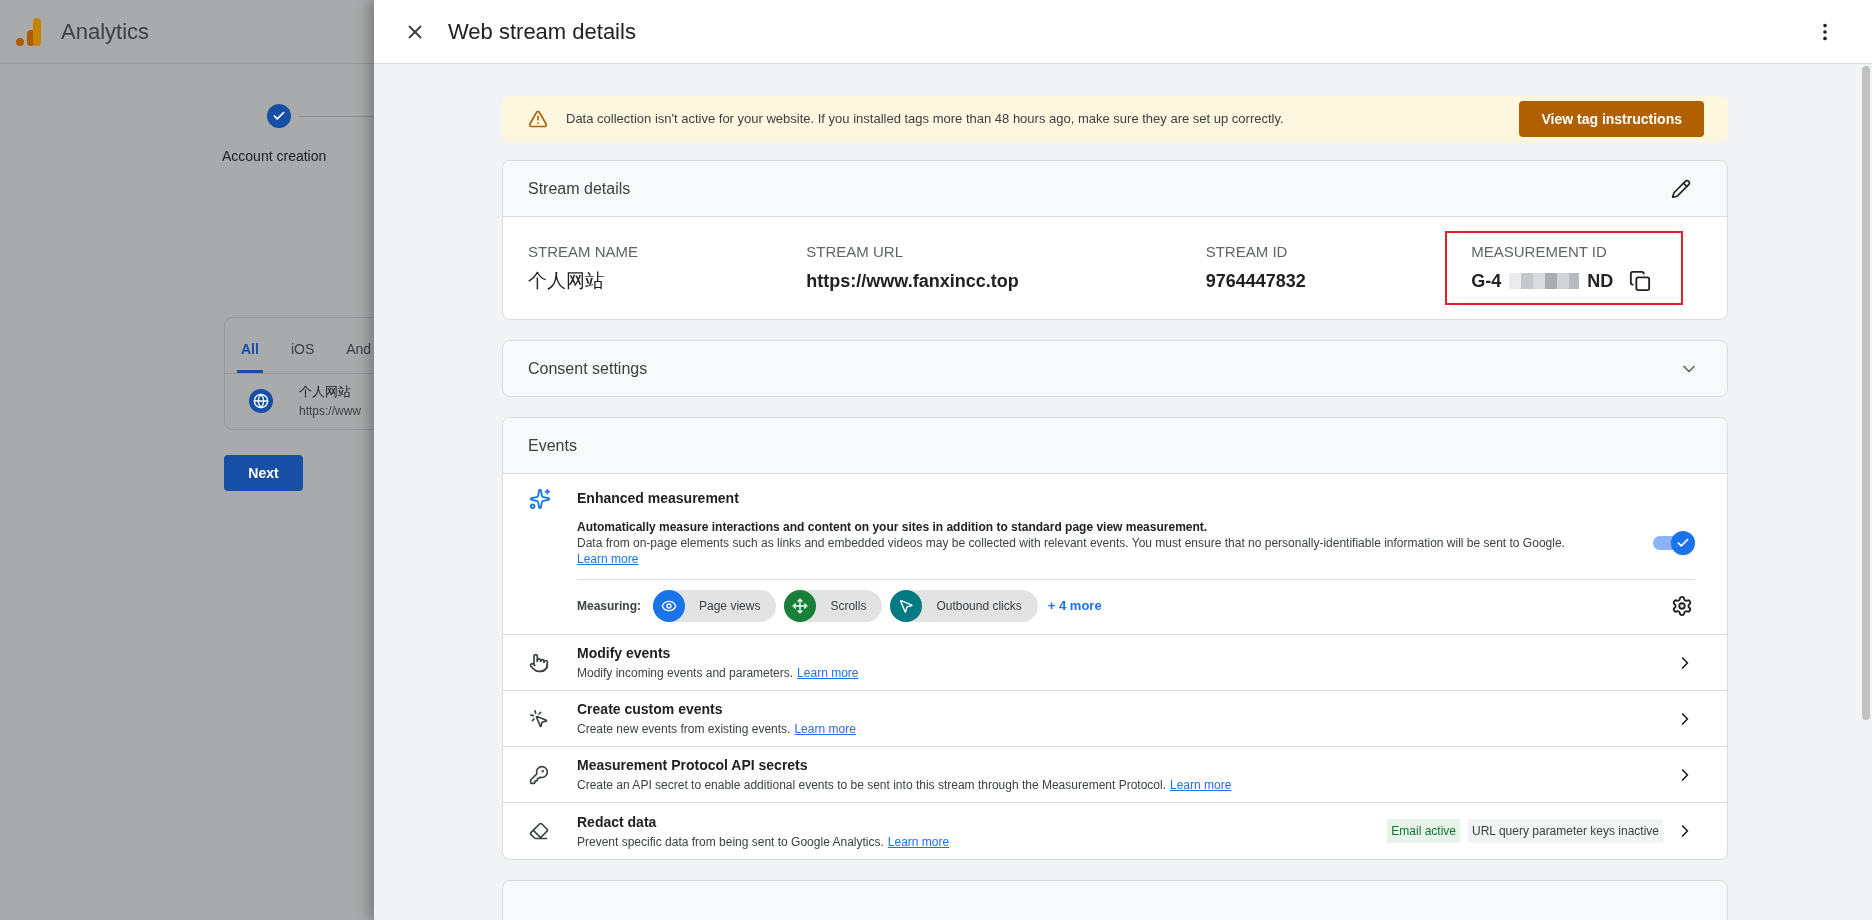  Describe the element at coordinates (1682, 606) in the screenshot. I see `settings-icon` at that location.